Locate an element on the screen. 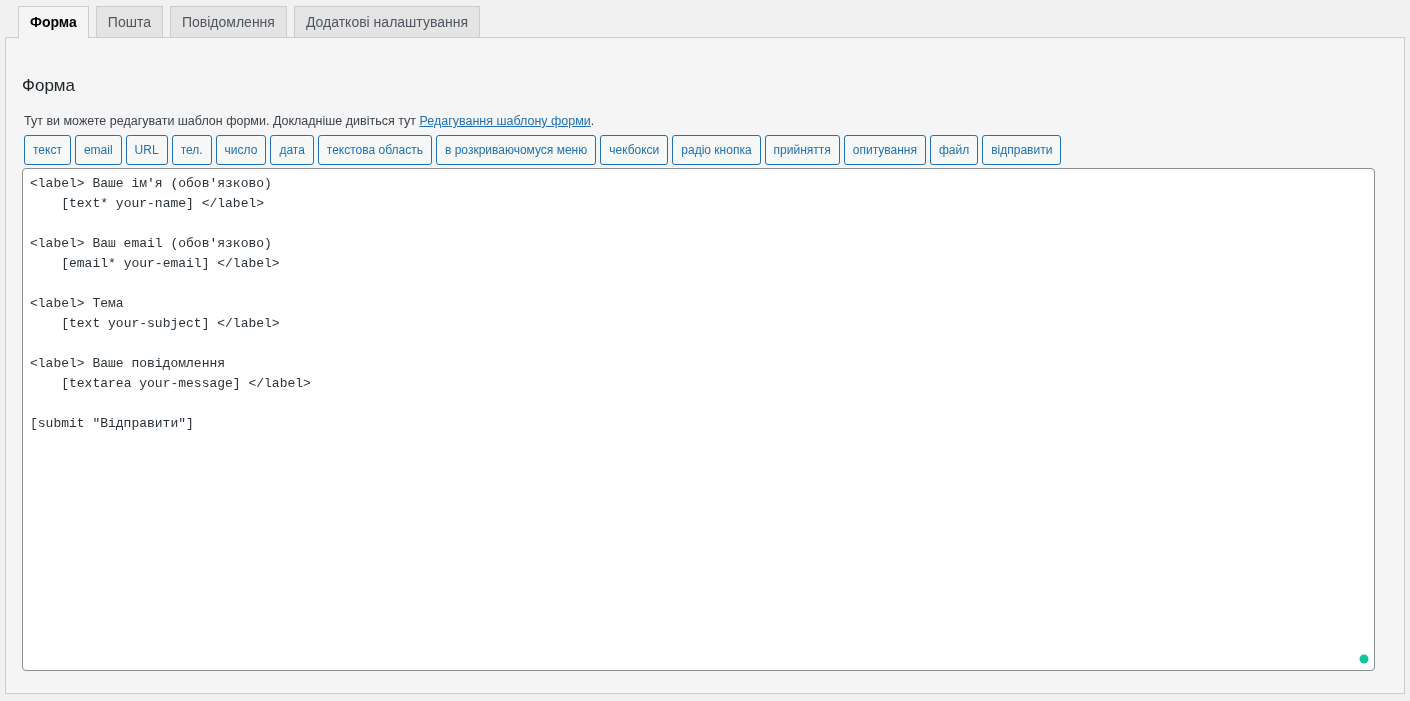 The image size is (1410, 701). tab: Повідомлення is located at coordinates (228, 21).